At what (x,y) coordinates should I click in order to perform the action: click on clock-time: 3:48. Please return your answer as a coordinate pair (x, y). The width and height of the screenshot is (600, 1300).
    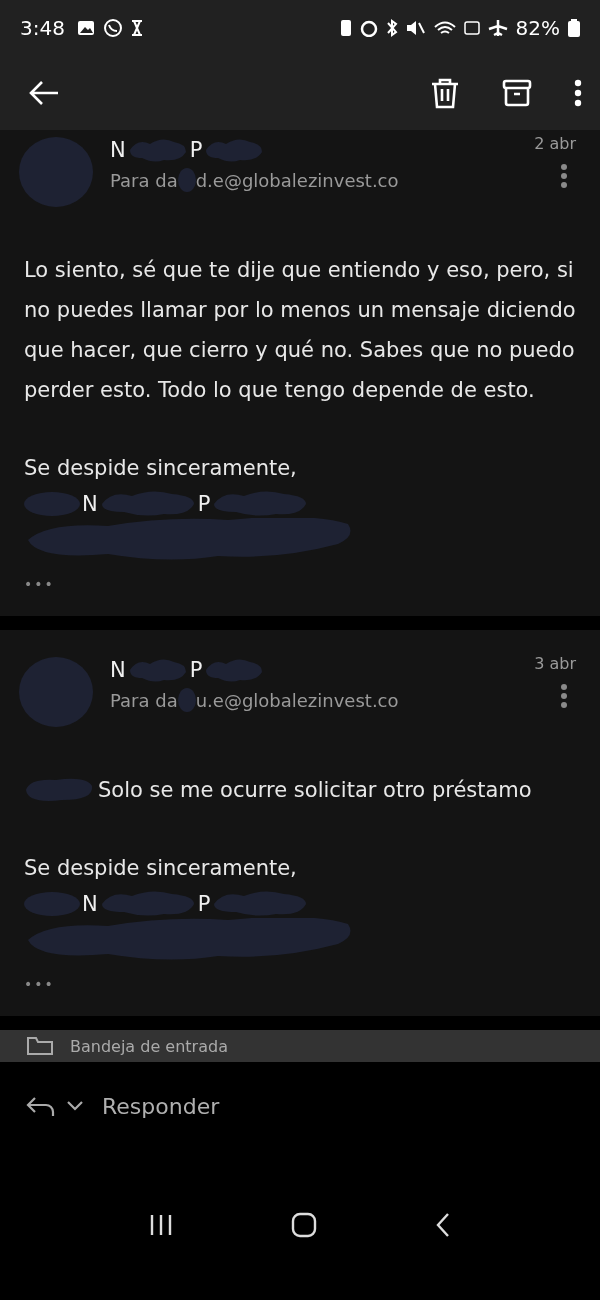
    Looking at the image, I should click on (42, 28).